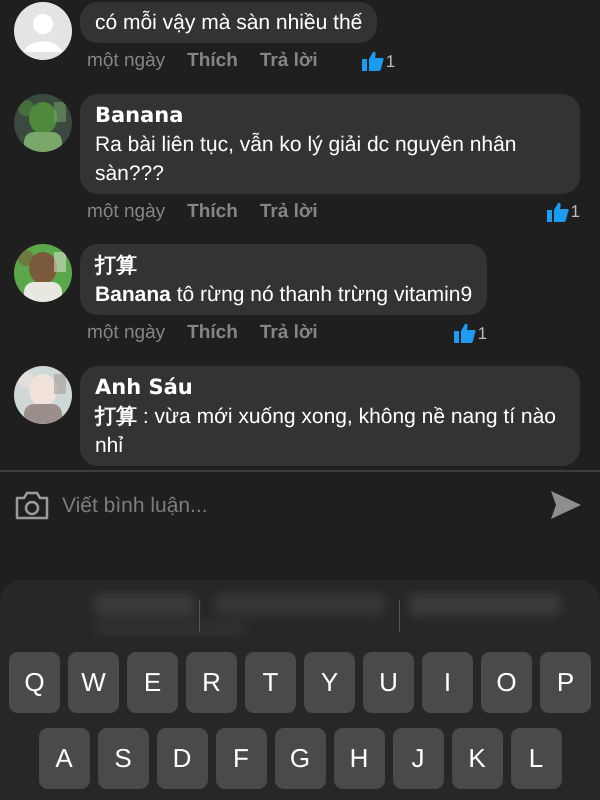 The height and width of the screenshot is (800, 600). I want to click on keyboard-key: A, so click(64, 758).